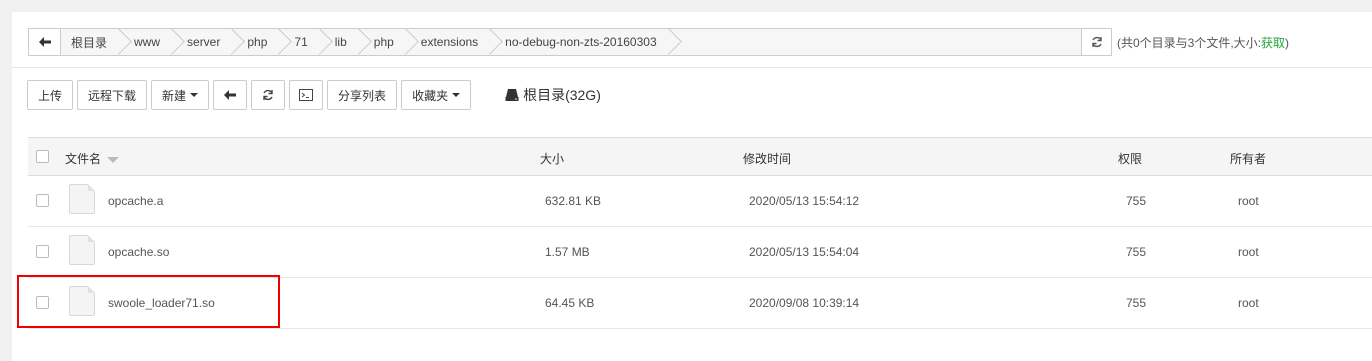 The image size is (1372, 361). Describe the element at coordinates (1096, 42) in the screenshot. I see `refresh-path-icon` at that location.